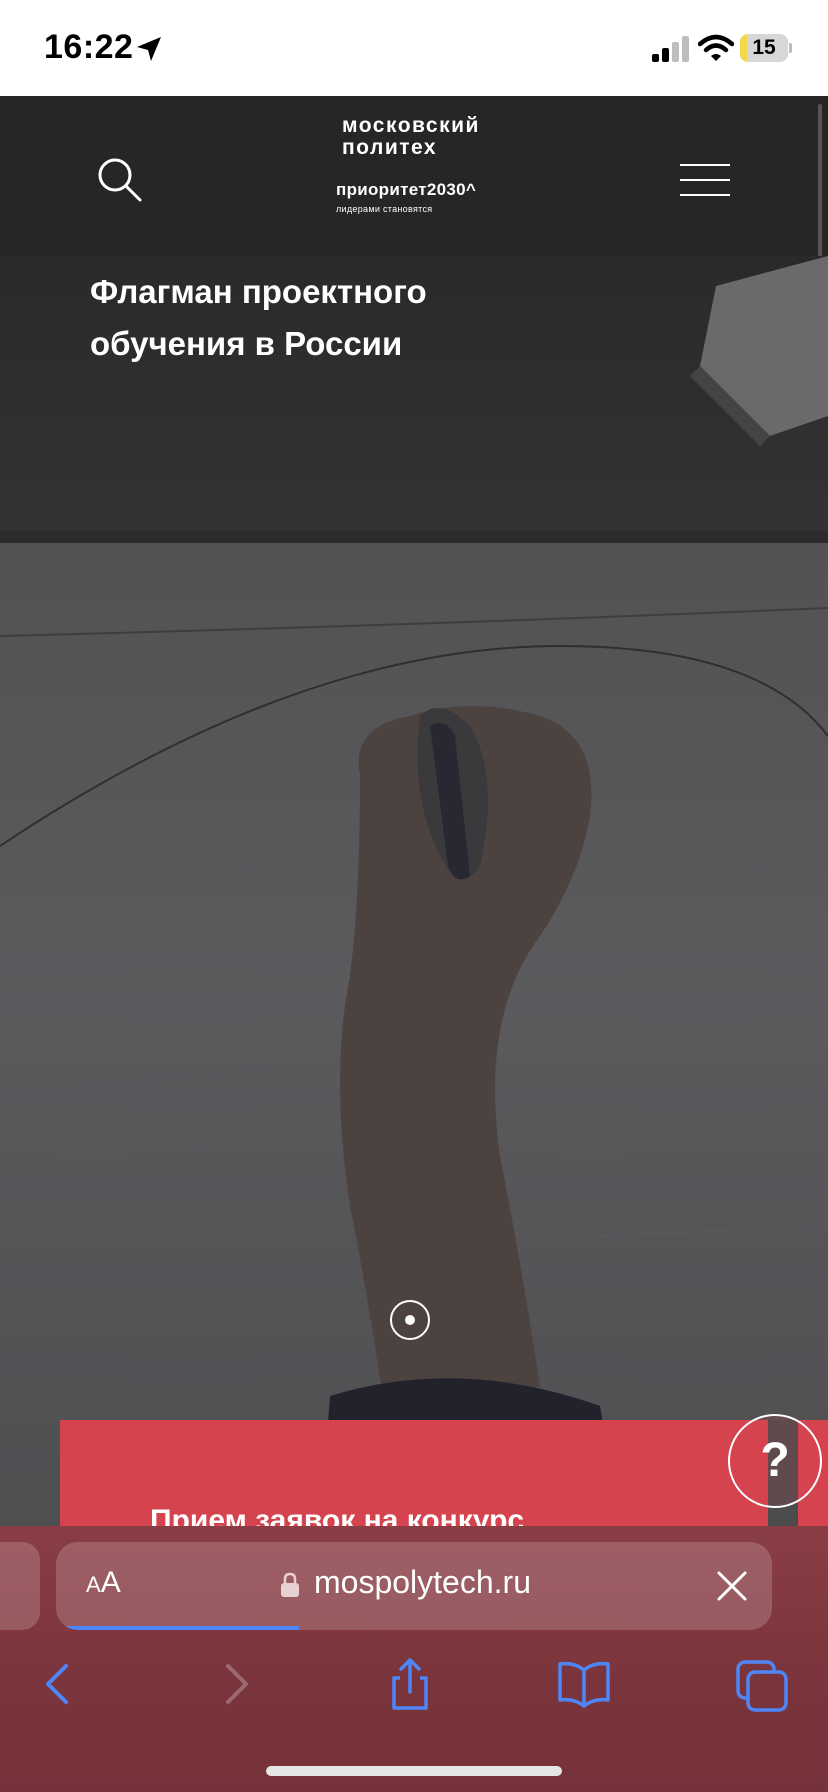  What do you see at coordinates (236, 1684) in the screenshot?
I see `forward-icon` at bounding box center [236, 1684].